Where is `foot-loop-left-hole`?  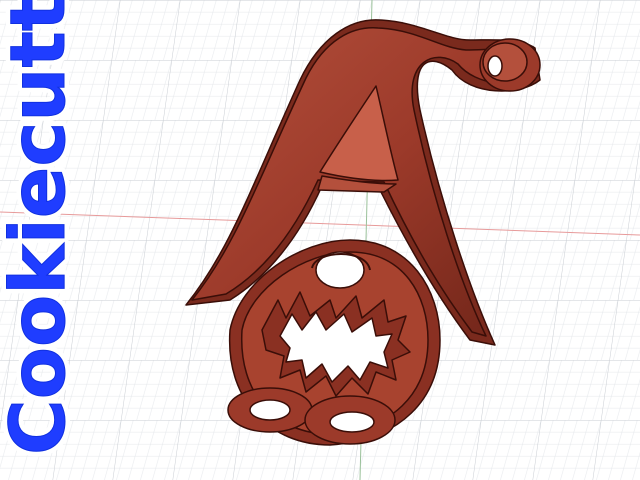 foot-loop-left-hole is located at coordinates (270, 410).